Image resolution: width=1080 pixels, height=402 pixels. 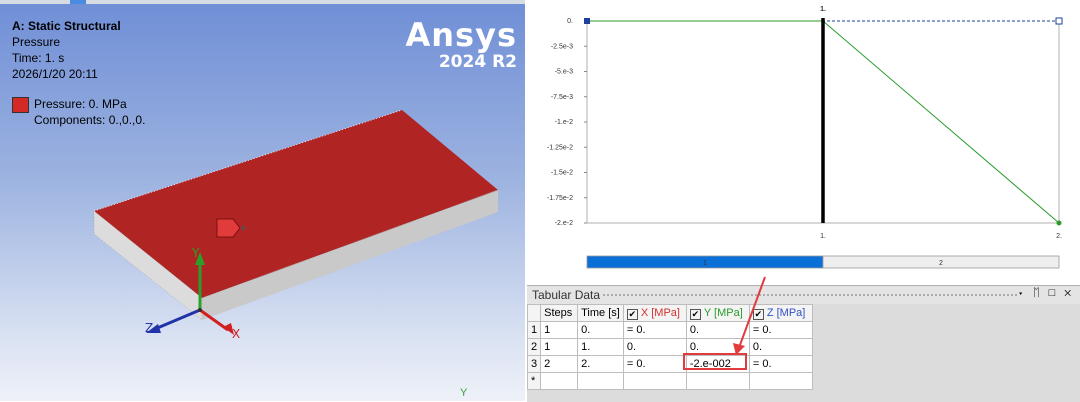 What do you see at coordinates (823, 236) in the screenshot?
I see `x-tick-label: 1.` at bounding box center [823, 236].